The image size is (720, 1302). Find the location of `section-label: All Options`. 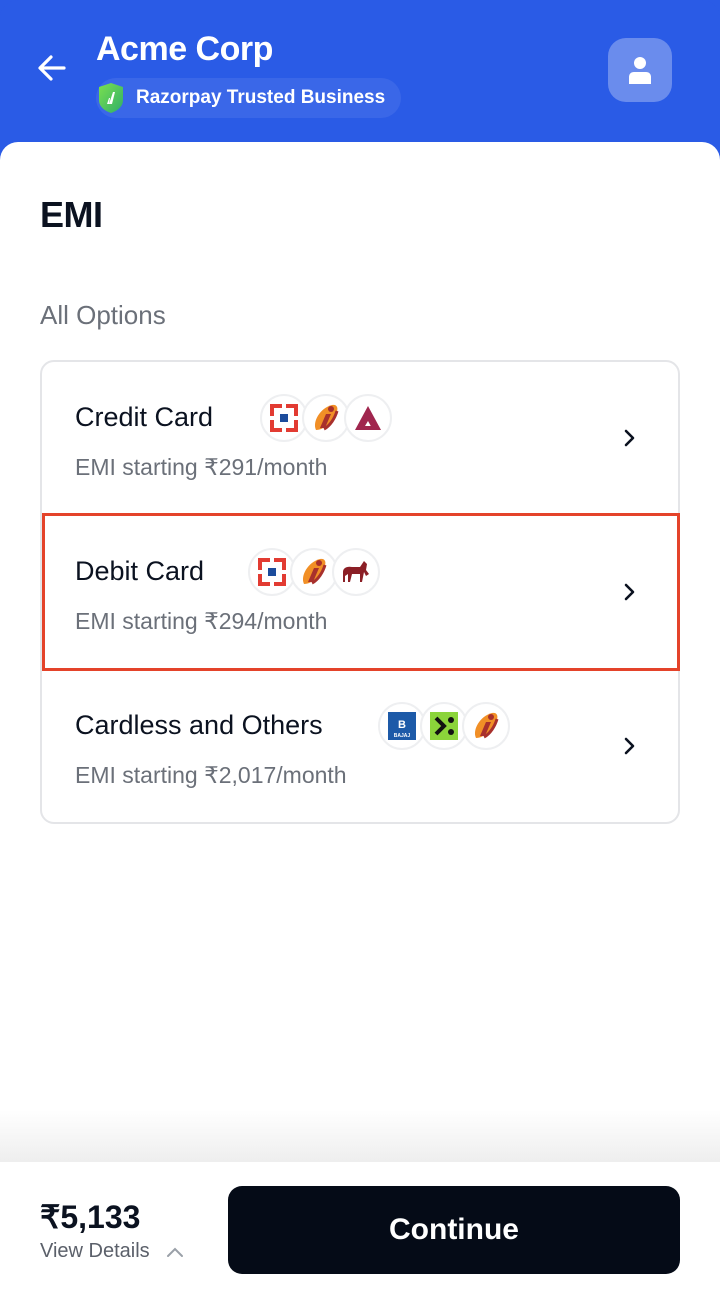

section-label: All Options is located at coordinates (103, 315).